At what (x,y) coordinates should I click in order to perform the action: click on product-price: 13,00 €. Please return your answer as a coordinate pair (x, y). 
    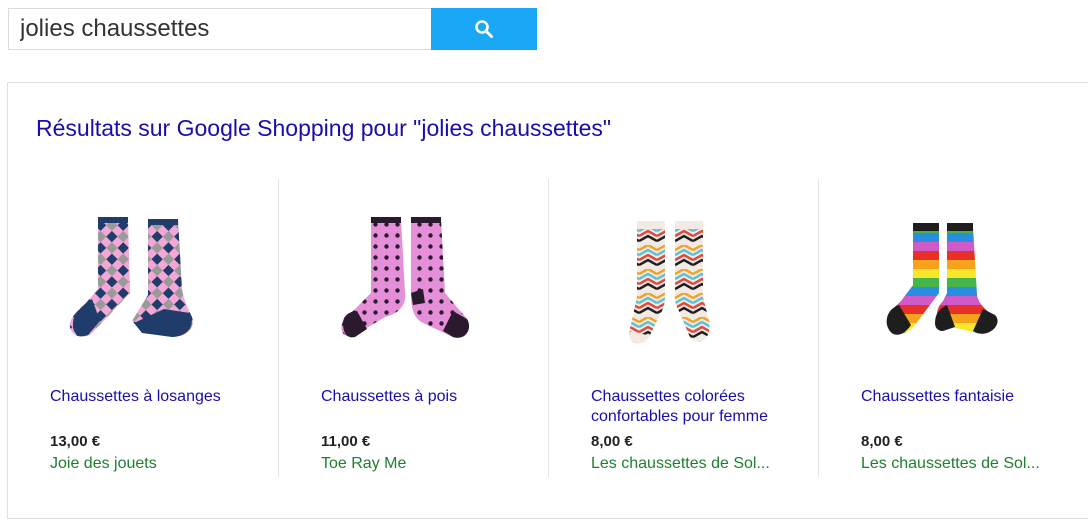
    Looking at the image, I should click on (75, 441).